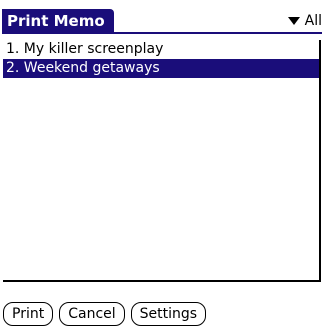  Describe the element at coordinates (161, 49) in the screenshot. I see `list-item-1: 1. My killer screenplay` at that location.